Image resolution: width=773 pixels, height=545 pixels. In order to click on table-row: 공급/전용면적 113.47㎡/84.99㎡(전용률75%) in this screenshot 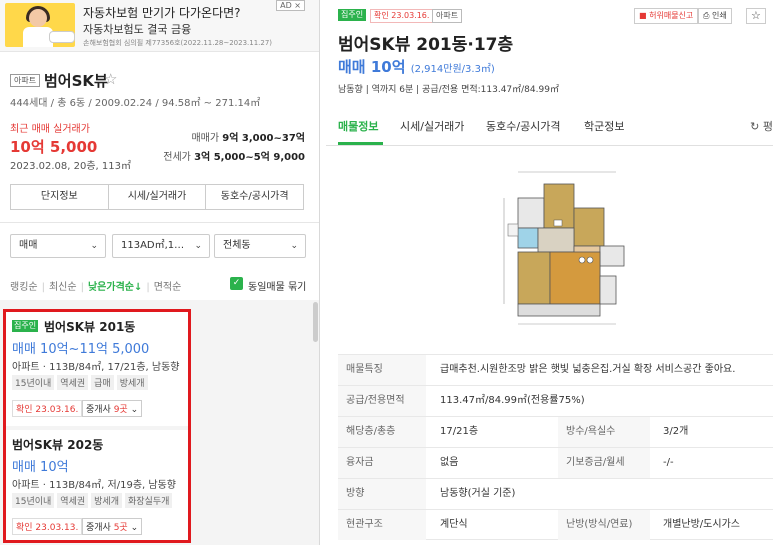, I will do `click(555, 400)`.